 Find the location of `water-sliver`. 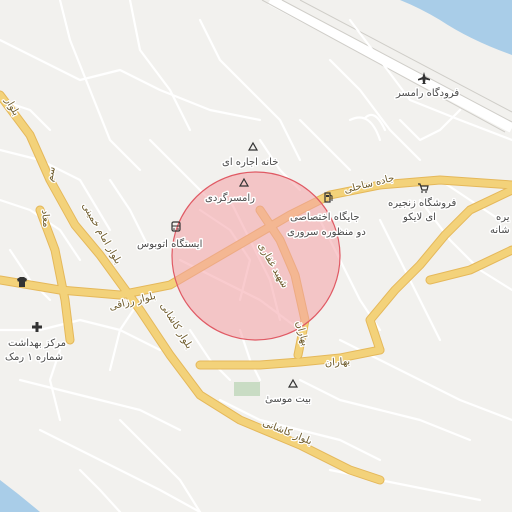

water-sliver is located at coordinates (20, 496).